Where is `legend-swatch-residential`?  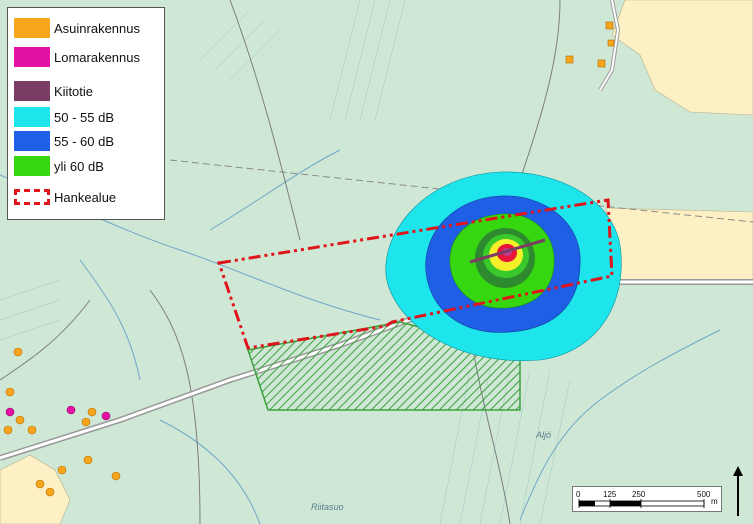 legend-swatch-residential is located at coordinates (32, 28).